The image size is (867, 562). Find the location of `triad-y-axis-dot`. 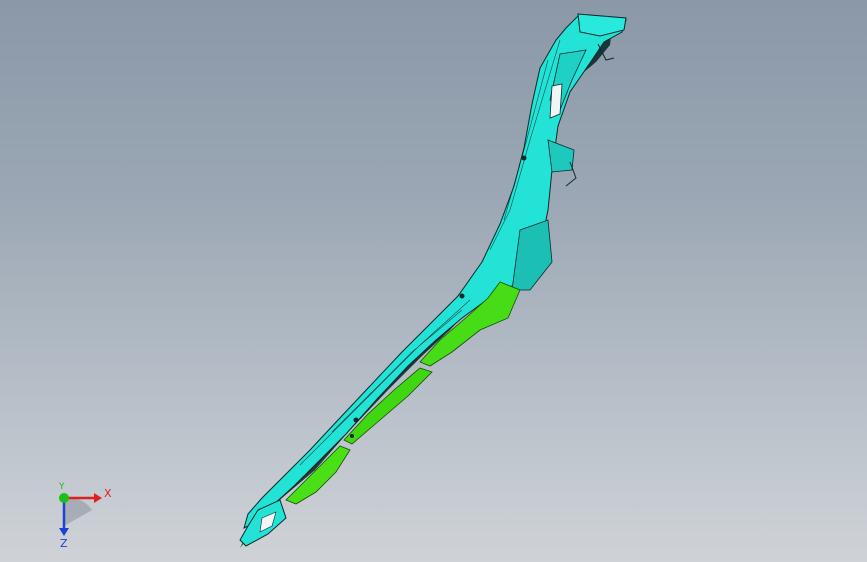

triad-y-axis-dot is located at coordinates (64, 498).